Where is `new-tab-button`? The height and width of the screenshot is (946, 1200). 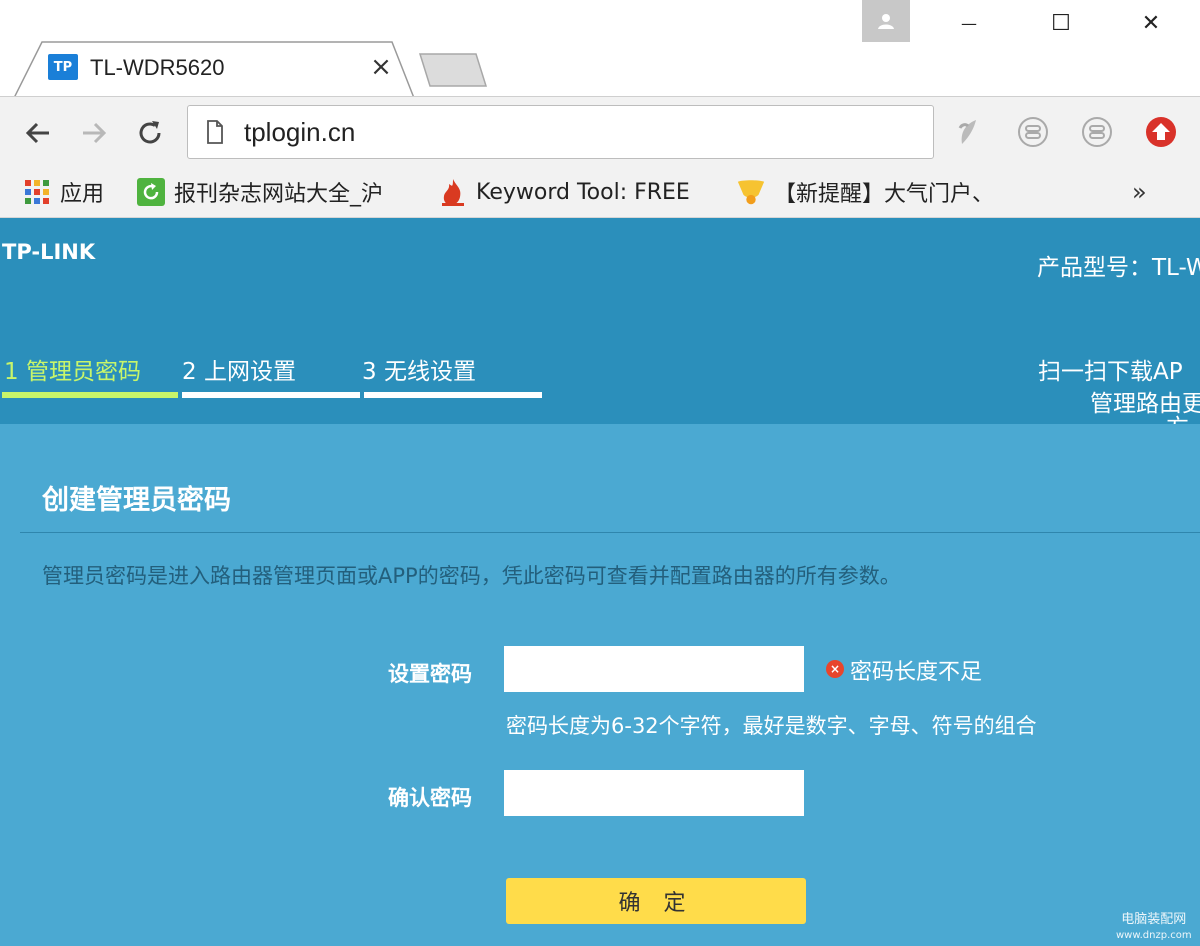
new-tab-button is located at coordinates (454, 70).